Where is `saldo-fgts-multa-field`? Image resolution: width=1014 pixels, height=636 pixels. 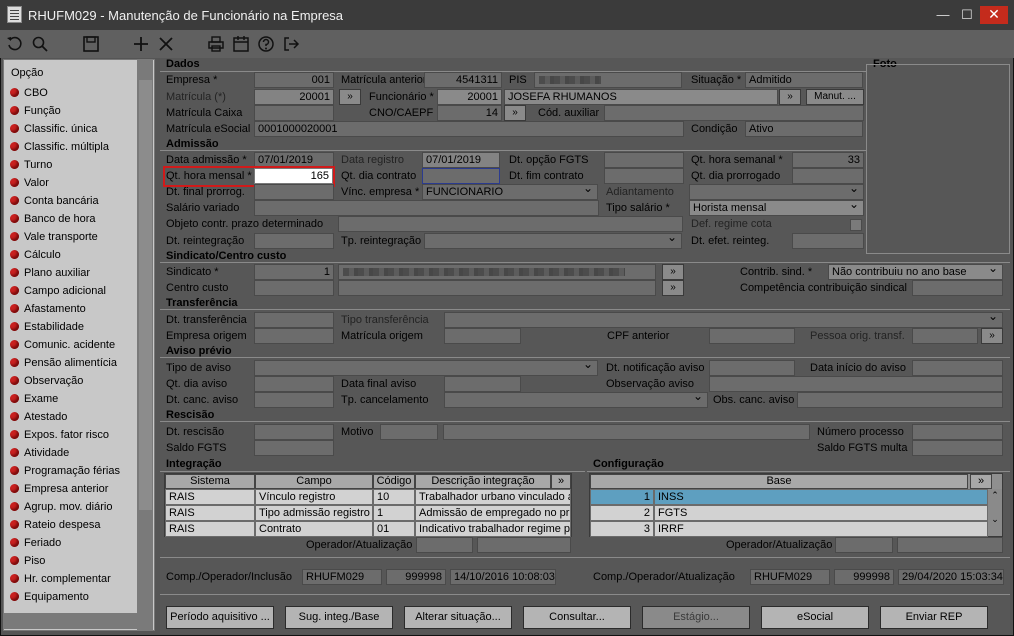 saldo-fgts-multa-field is located at coordinates (957, 448).